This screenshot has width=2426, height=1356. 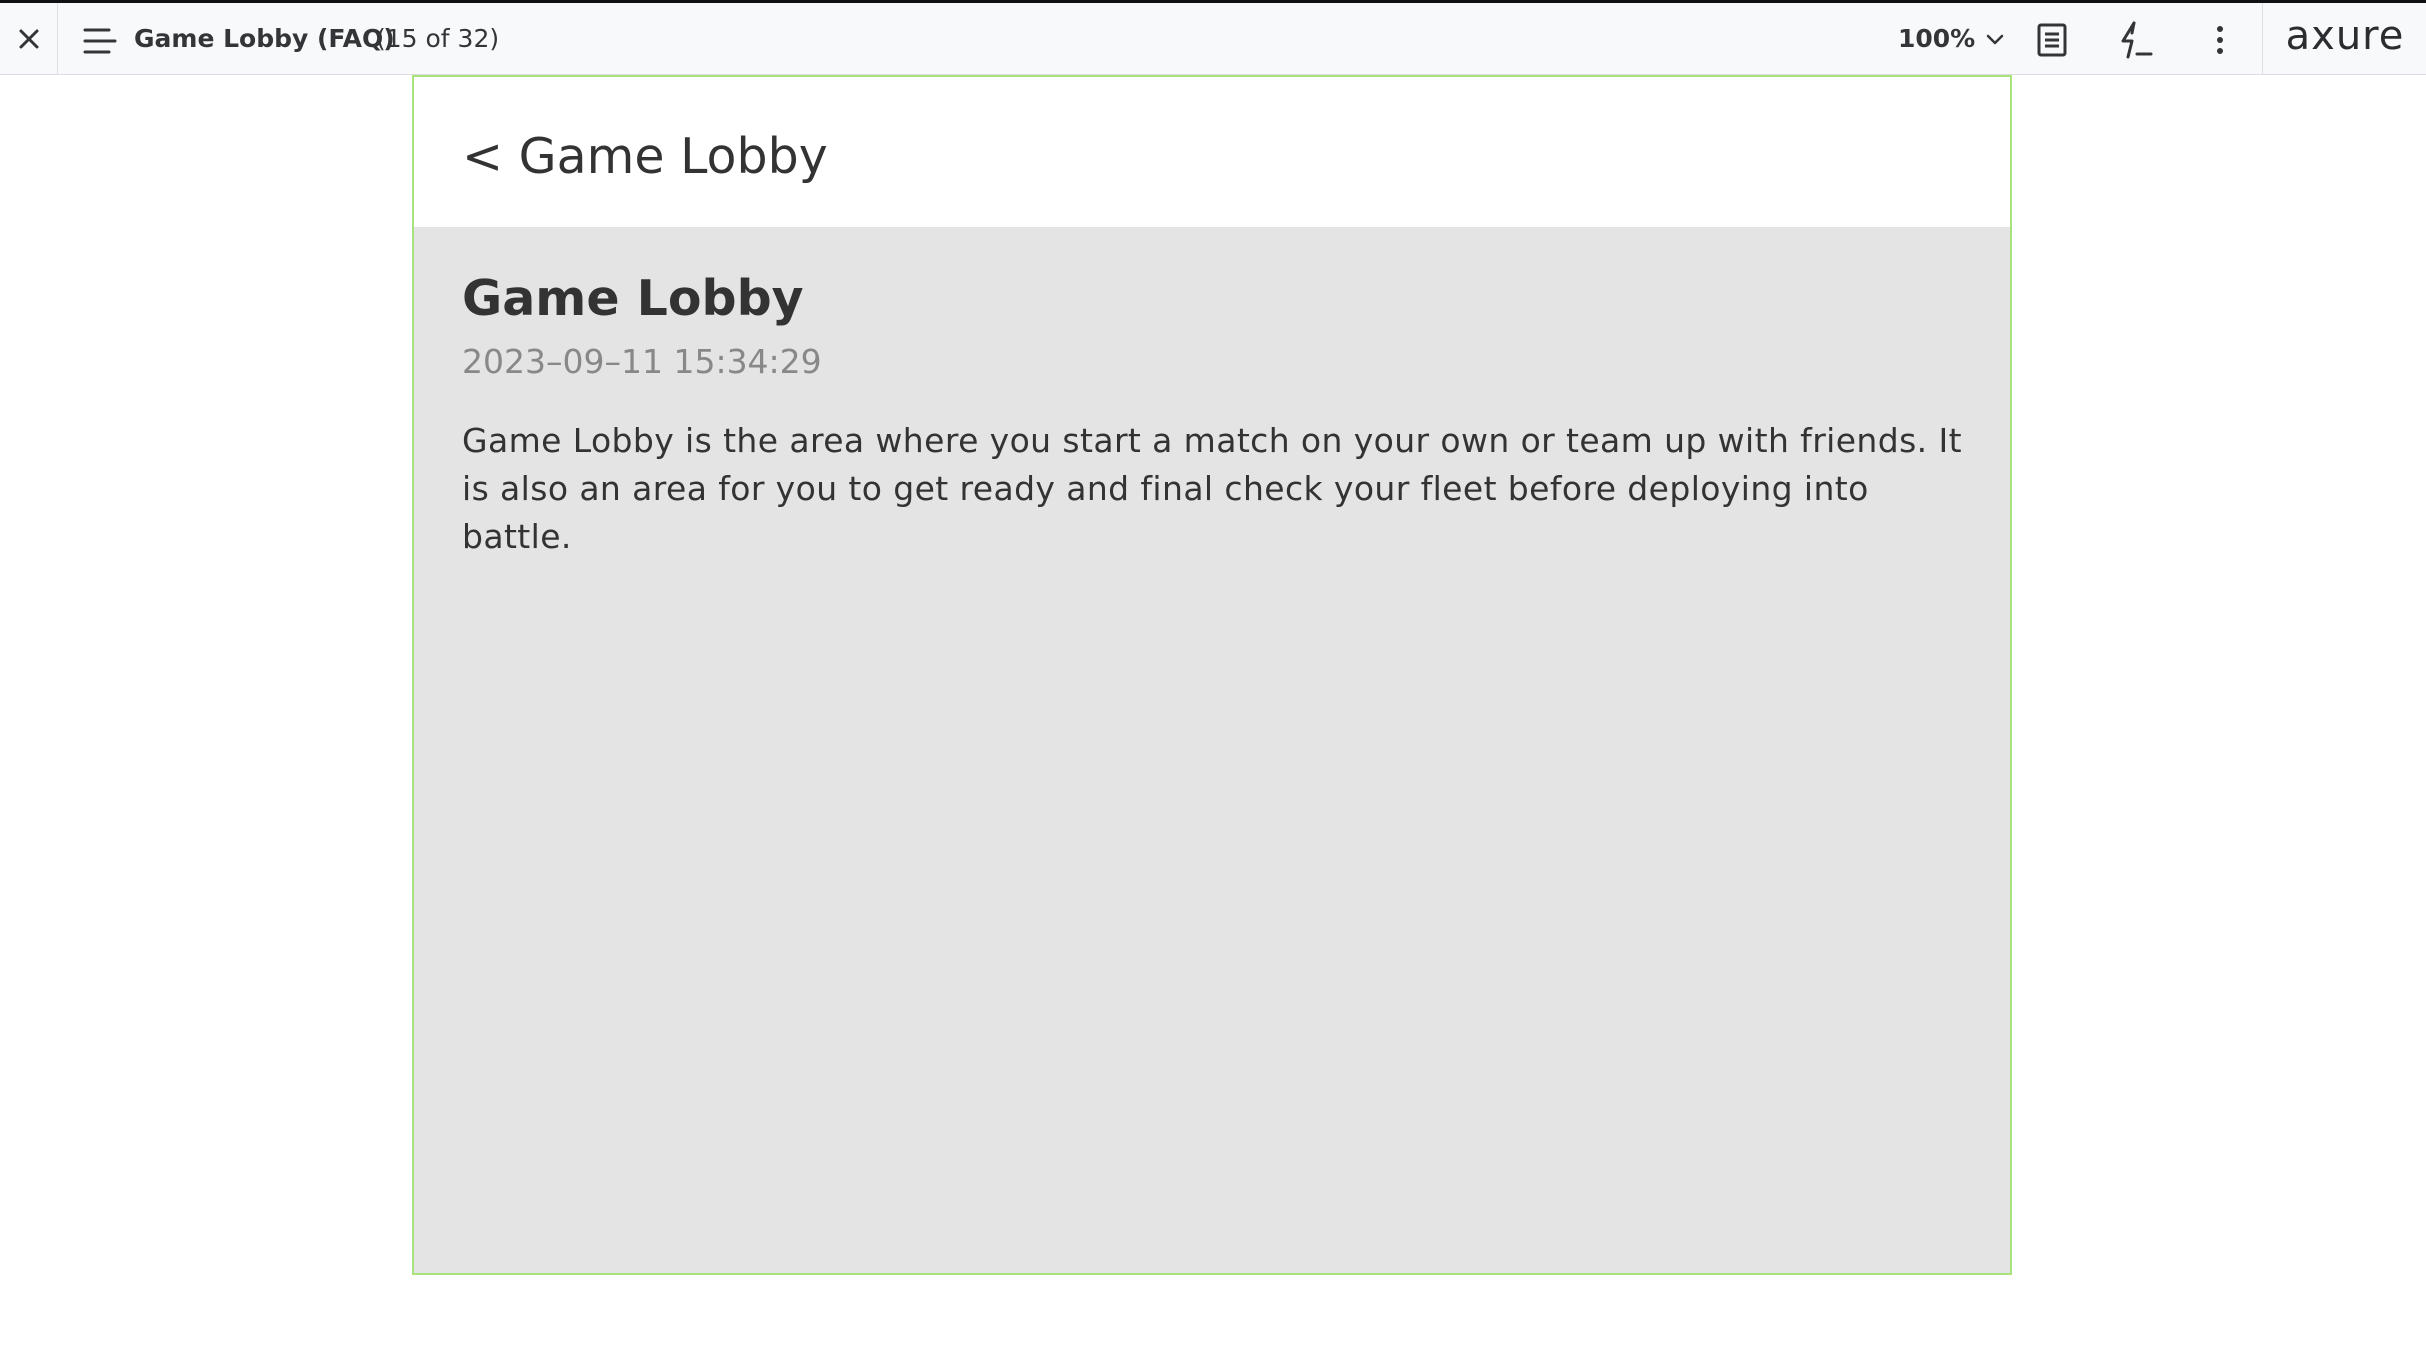 I want to click on notes-button, so click(x=2052, y=40).